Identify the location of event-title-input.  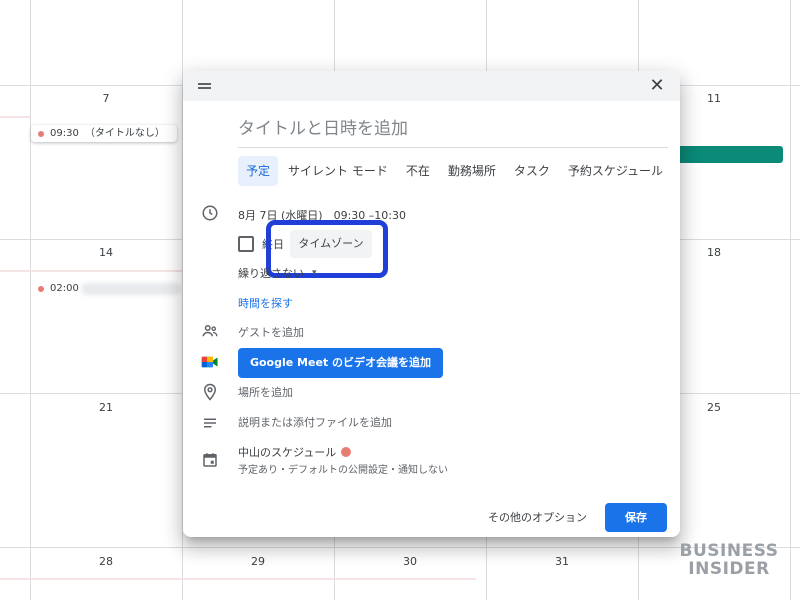
(453, 131).